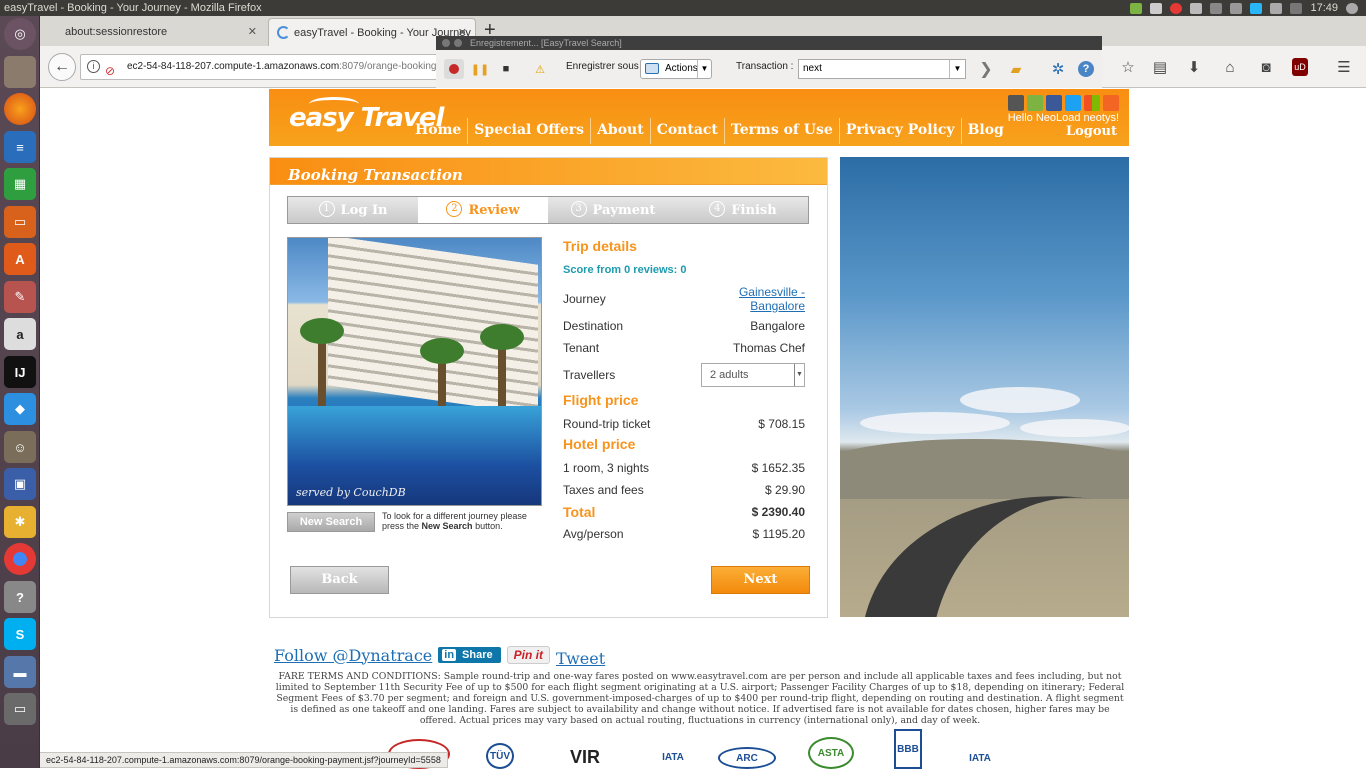 Image resolution: width=1366 pixels, height=769 pixels. What do you see at coordinates (20, 109) in the screenshot?
I see `firefox-icon` at bounding box center [20, 109].